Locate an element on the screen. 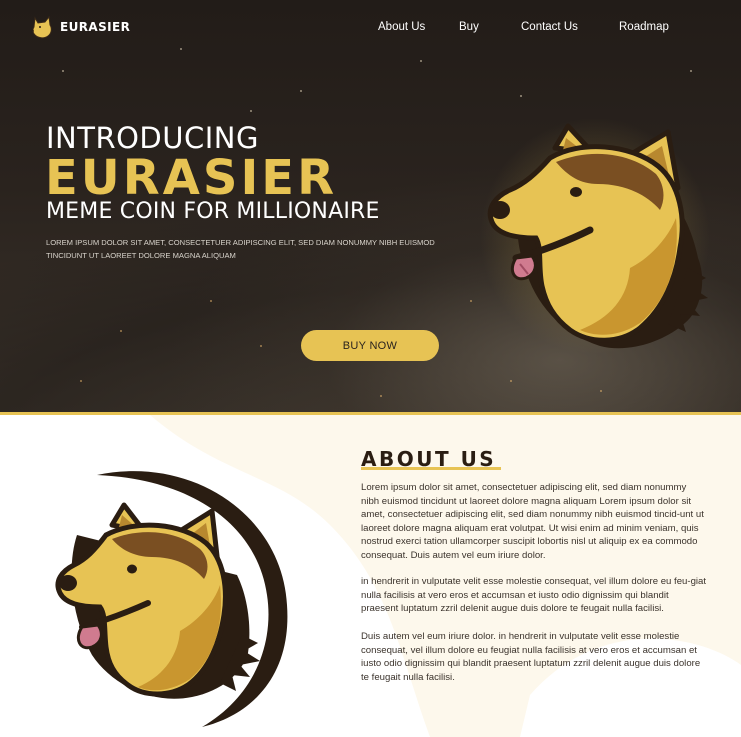  hero-subhead: MEME COIN FOR MILLIONAIRE is located at coordinates (213, 211).